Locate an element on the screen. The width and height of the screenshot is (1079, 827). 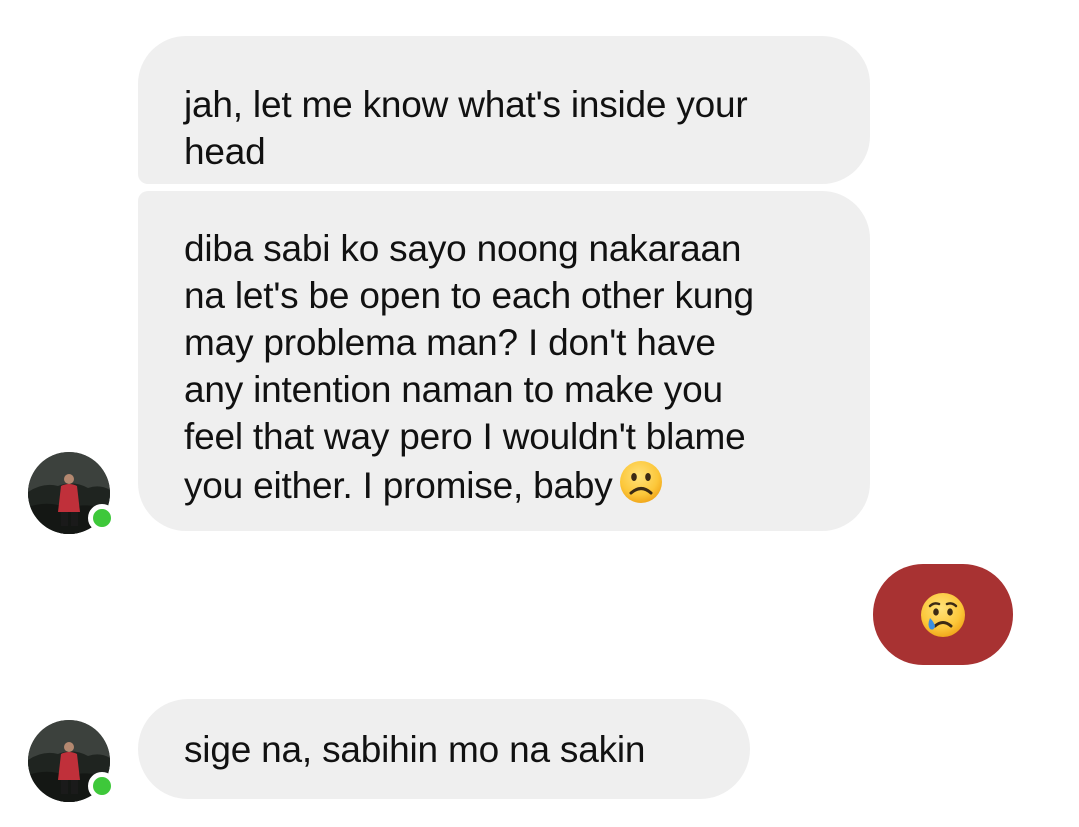
received-message-1: jah, let me know what's inside your head is located at coordinates (504, 110).